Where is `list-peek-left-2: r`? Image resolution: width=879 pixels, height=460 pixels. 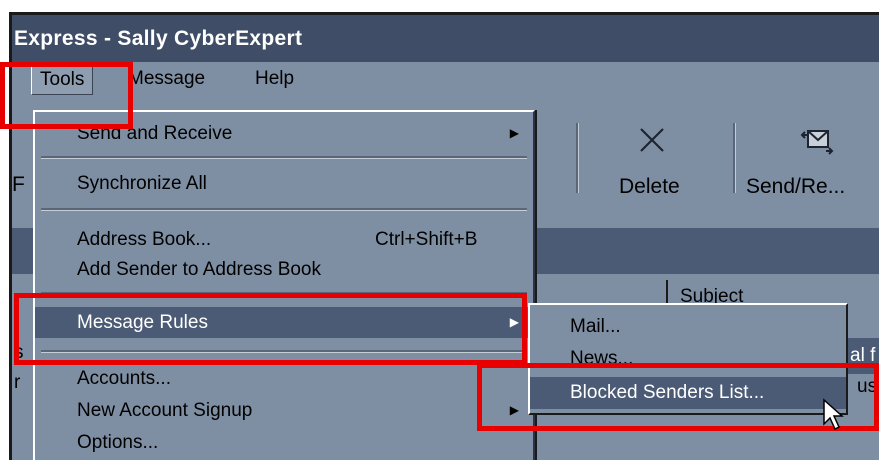 list-peek-left-2: r is located at coordinates (17, 382).